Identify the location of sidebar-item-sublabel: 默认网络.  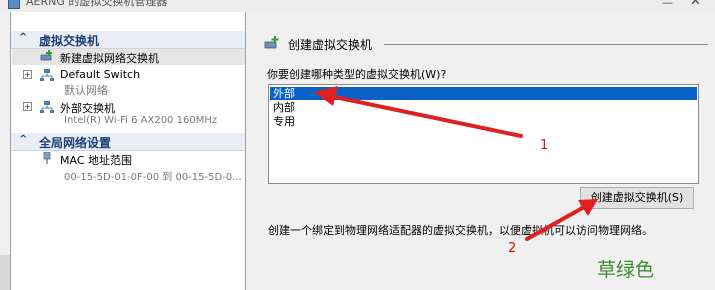
(86, 90).